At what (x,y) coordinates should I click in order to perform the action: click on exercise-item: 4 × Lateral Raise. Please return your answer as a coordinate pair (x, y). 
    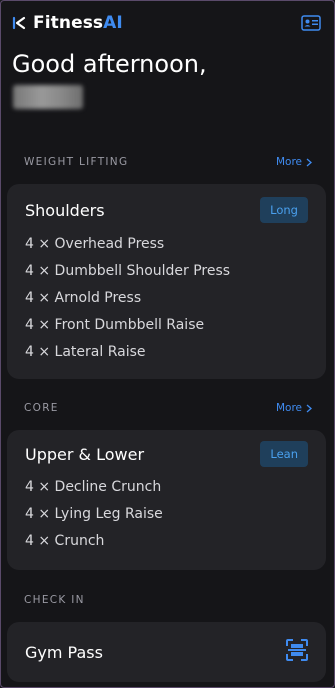
    Looking at the image, I should click on (85, 352).